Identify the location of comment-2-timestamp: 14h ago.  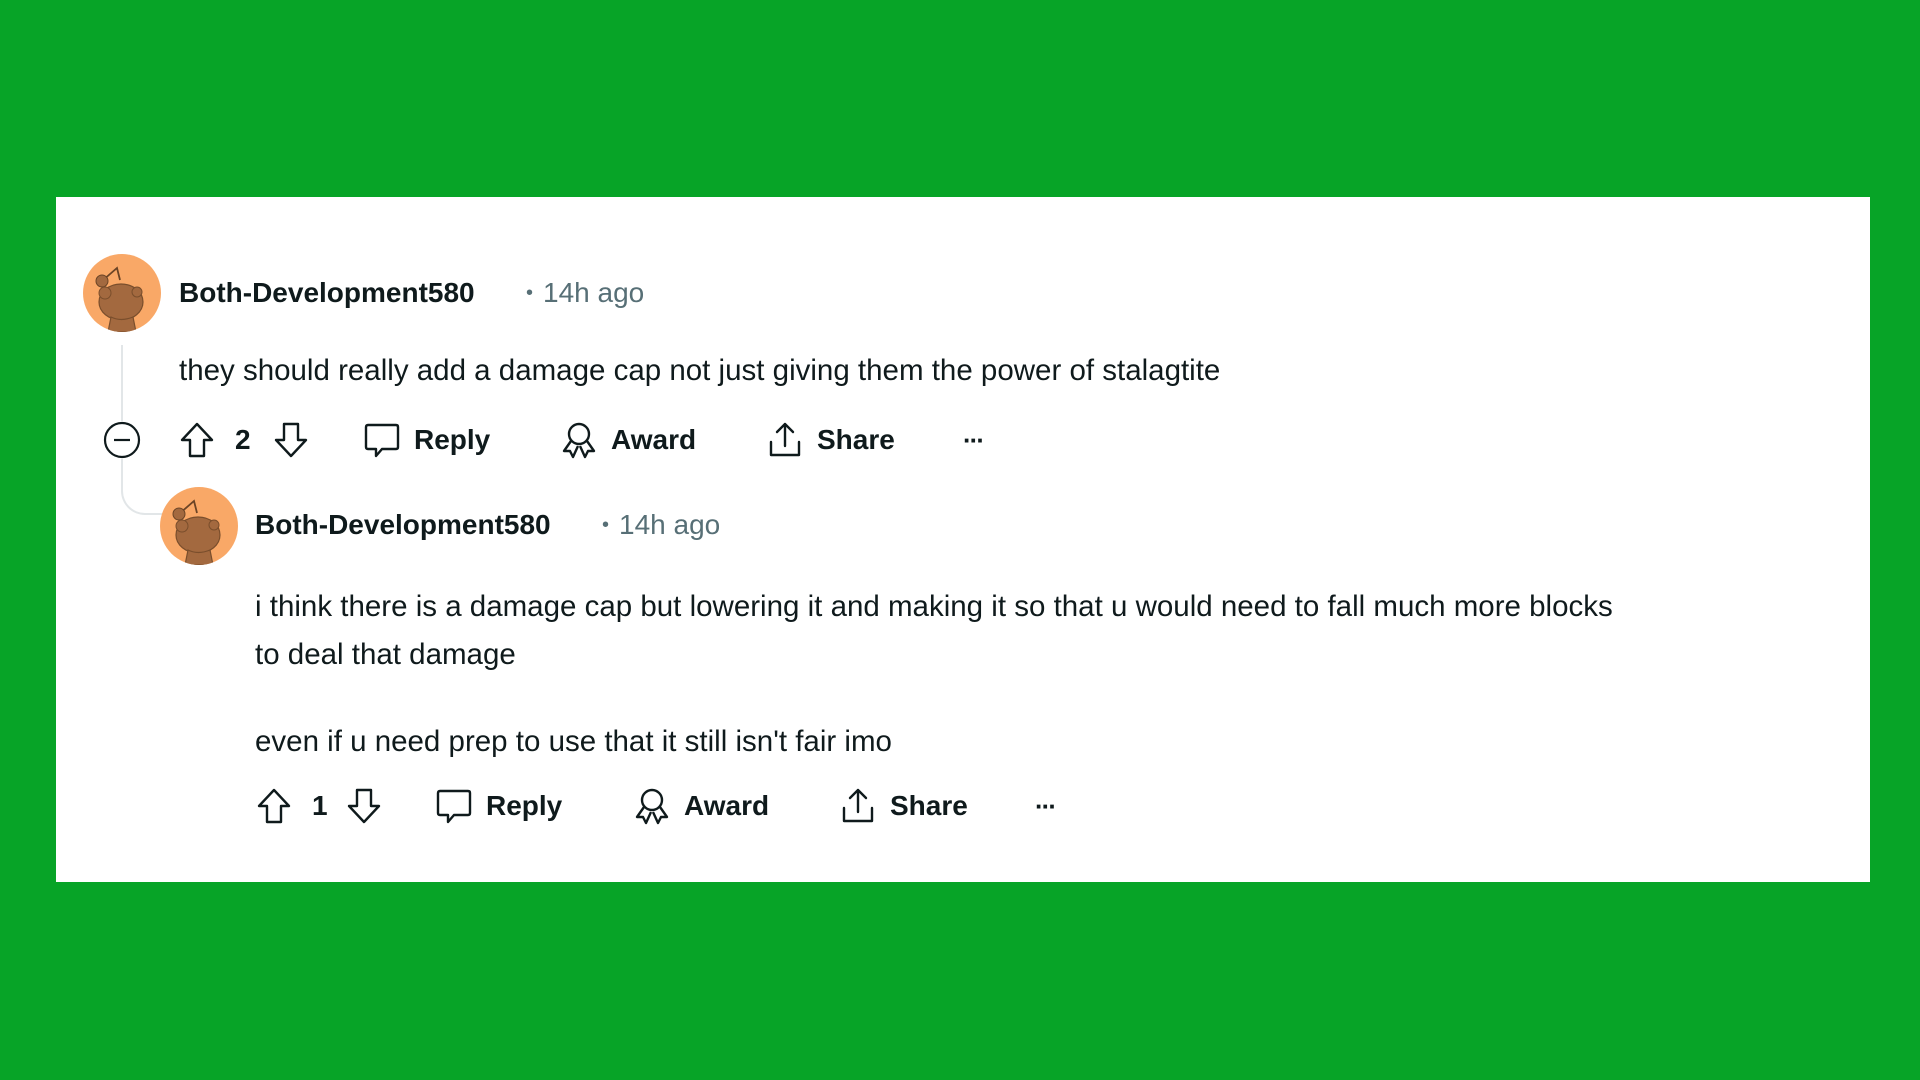
(669, 524).